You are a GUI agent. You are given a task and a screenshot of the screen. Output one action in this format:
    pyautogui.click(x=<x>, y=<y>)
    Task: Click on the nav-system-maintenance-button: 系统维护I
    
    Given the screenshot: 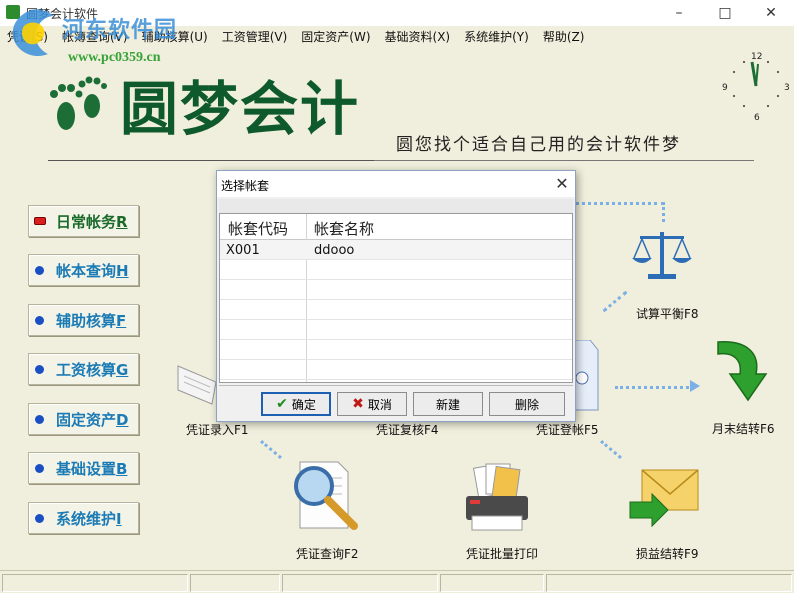 What is the action you would take?
    pyautogui.click(x=83, y=518)
    